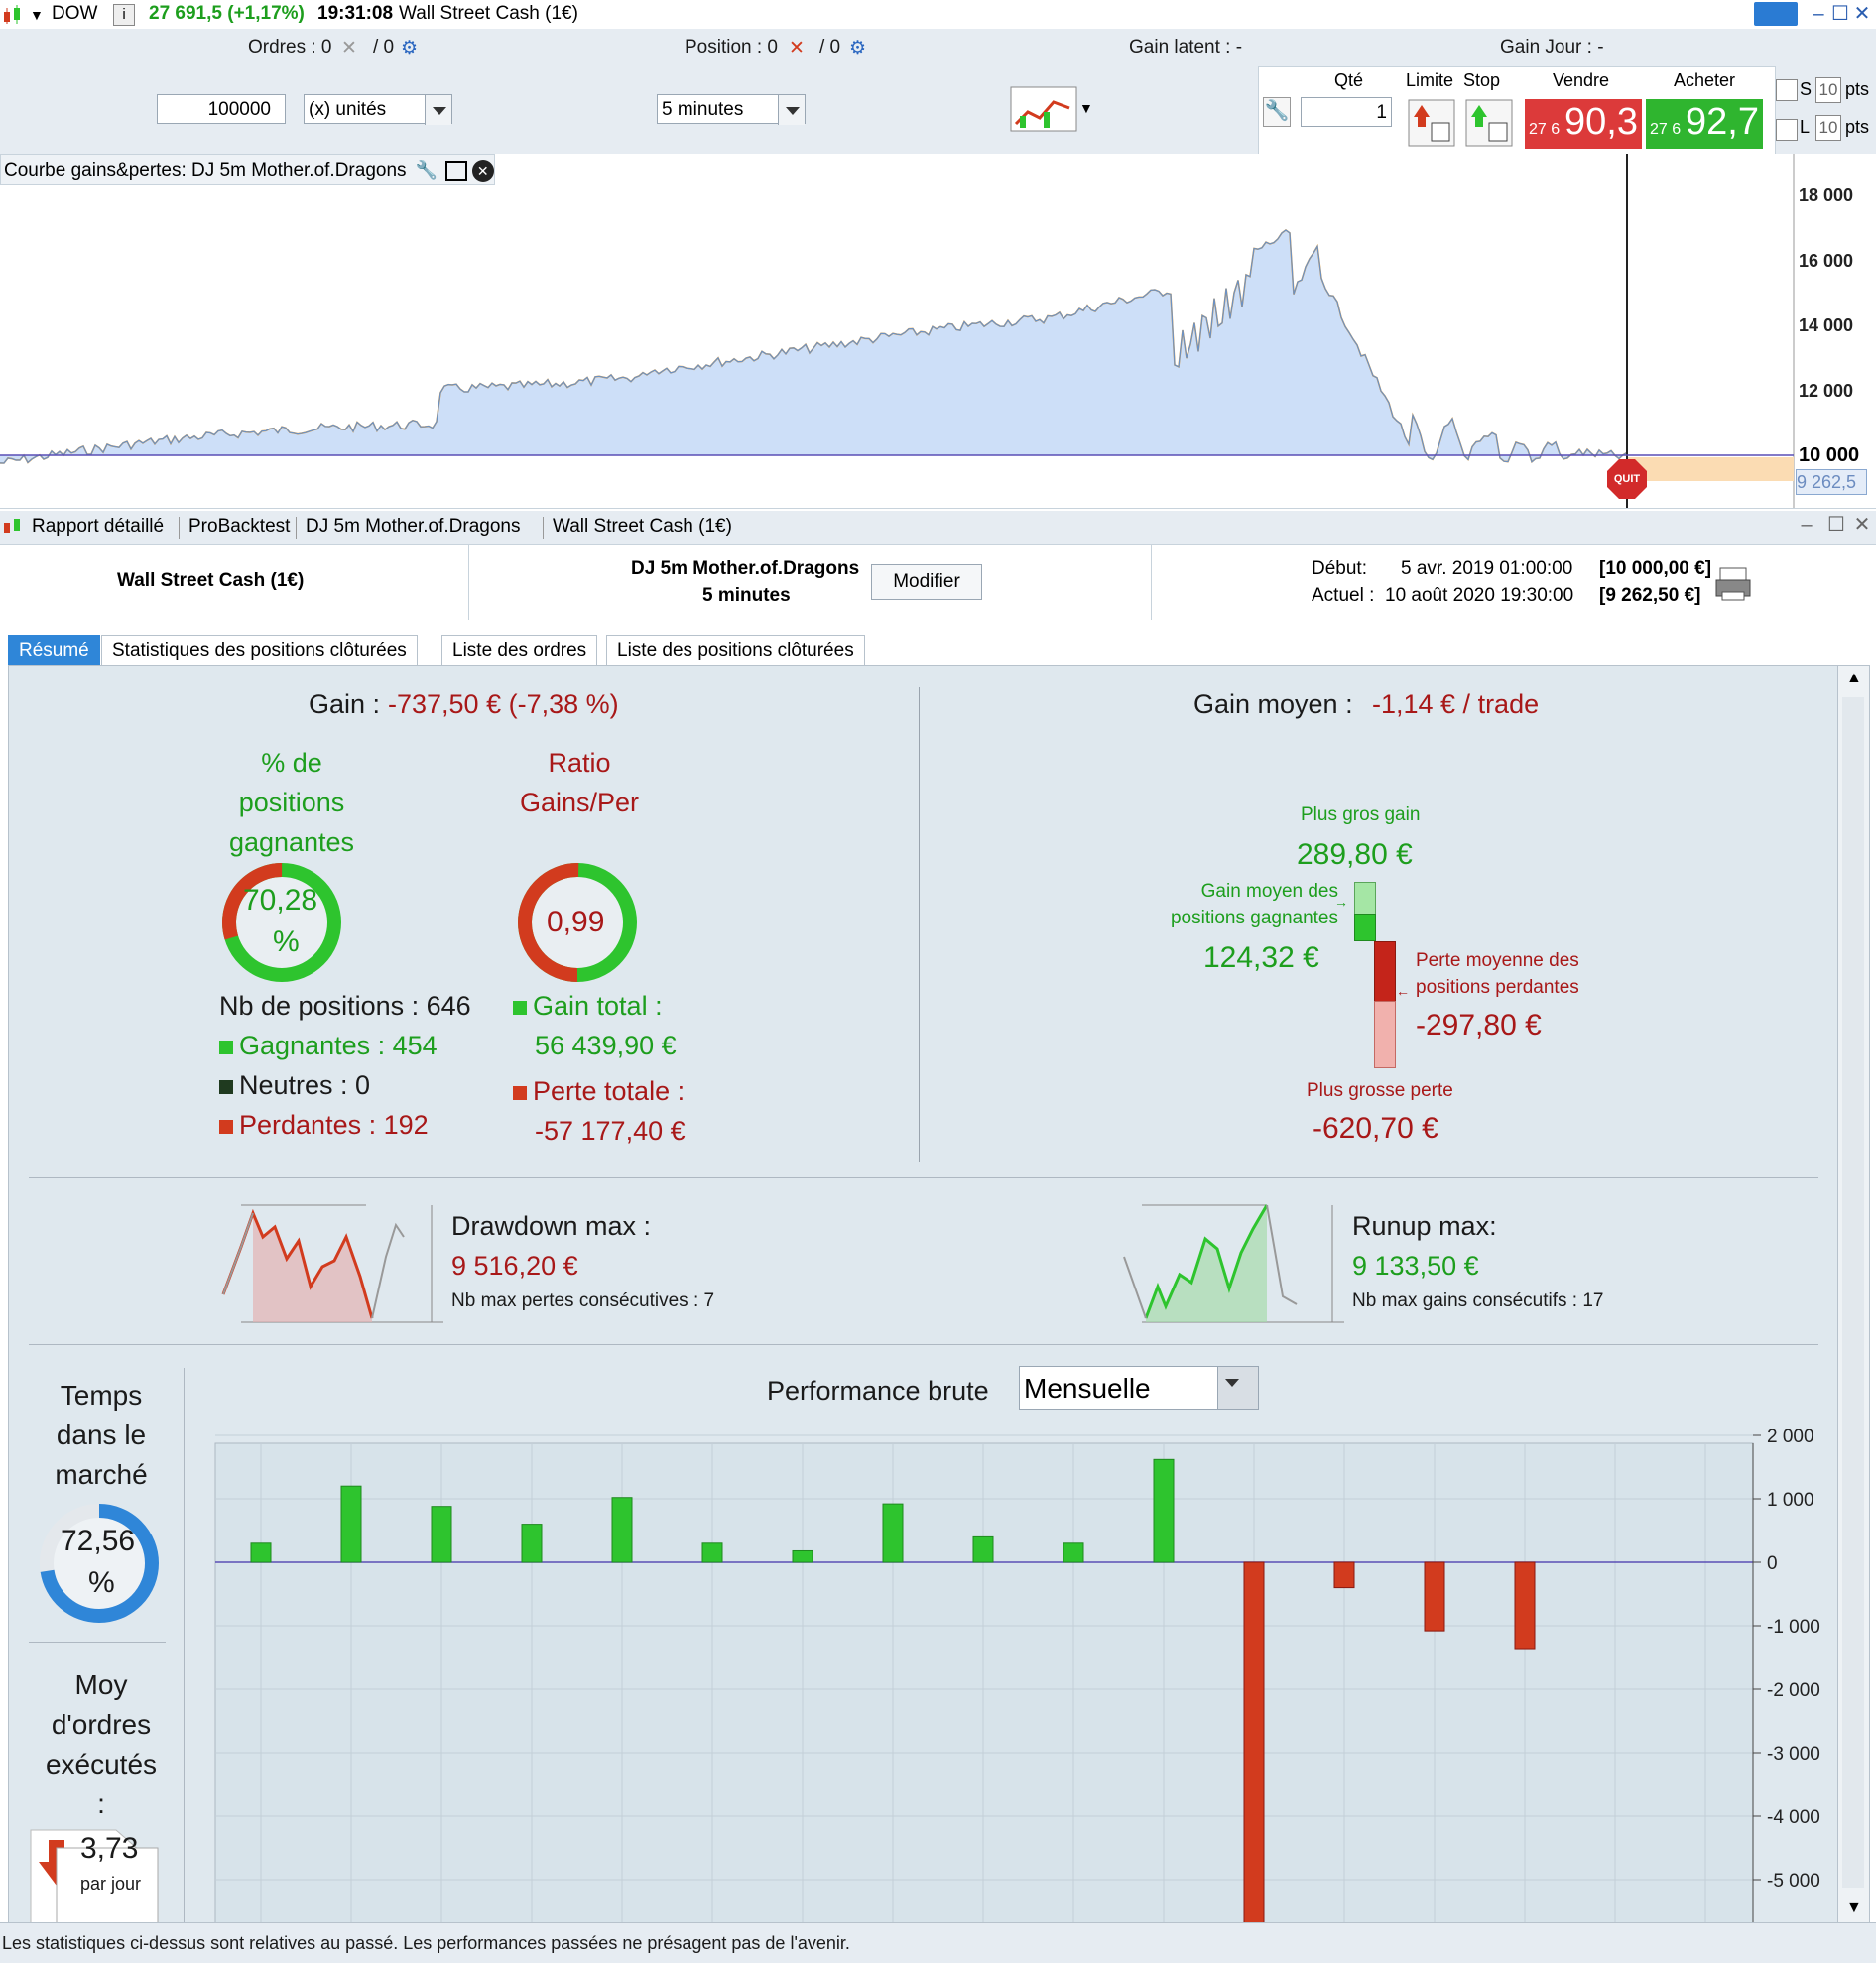 This screenshot has height=1963, width=1876. I want to click on orders-gear-icon: ⚙, so click(409, 48).